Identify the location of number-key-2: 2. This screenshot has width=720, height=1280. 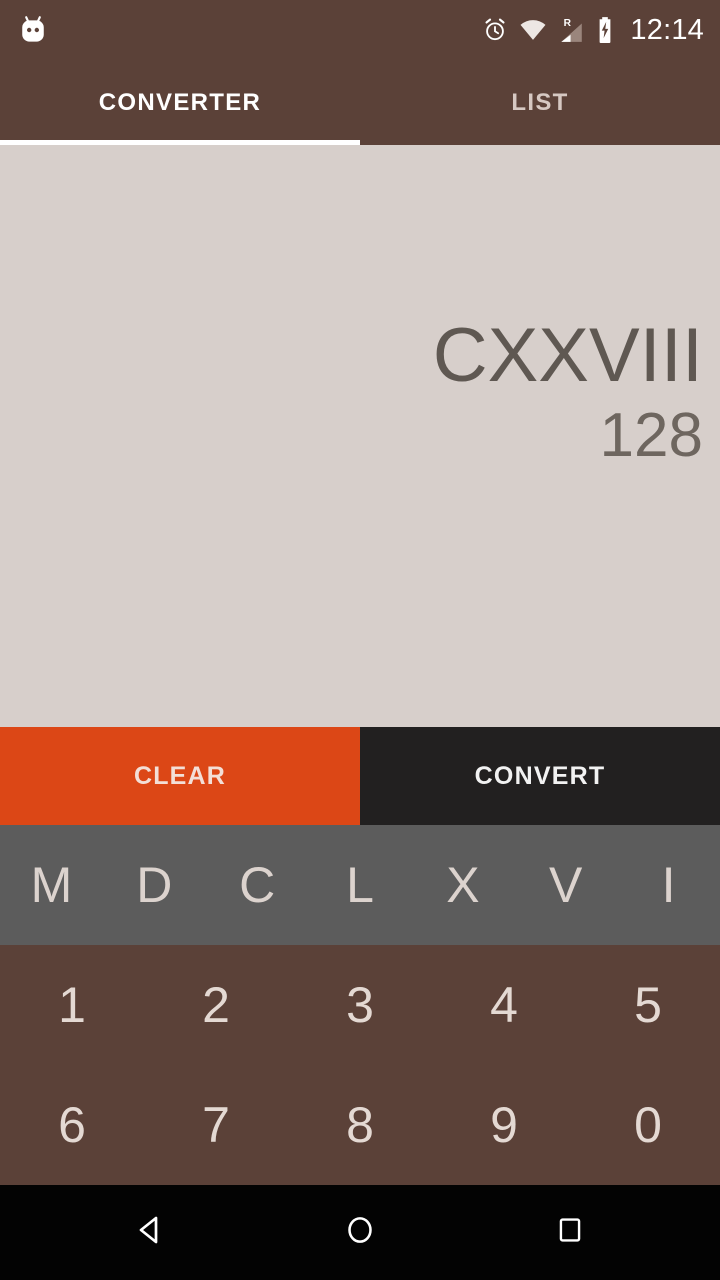
(216, 1005).